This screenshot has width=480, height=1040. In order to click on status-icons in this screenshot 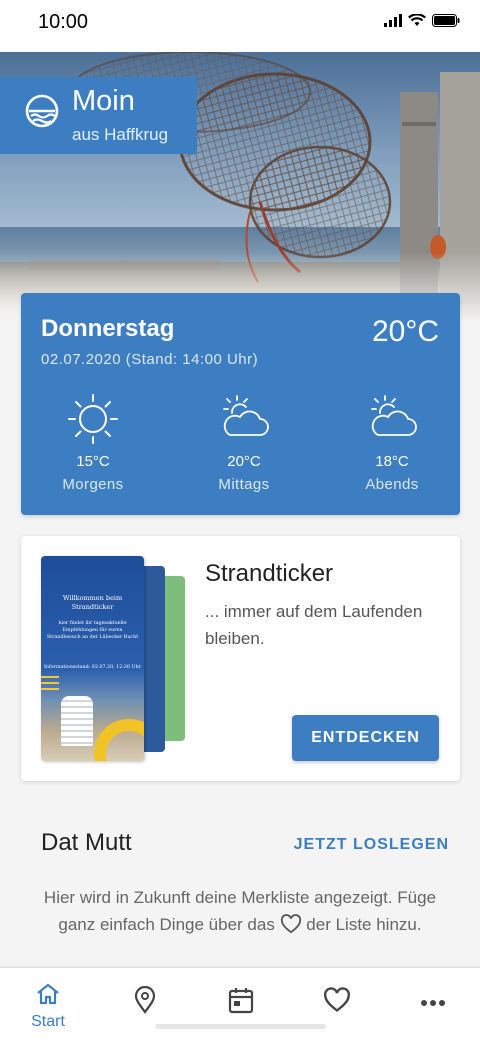, I will do `click(422, 20)`.